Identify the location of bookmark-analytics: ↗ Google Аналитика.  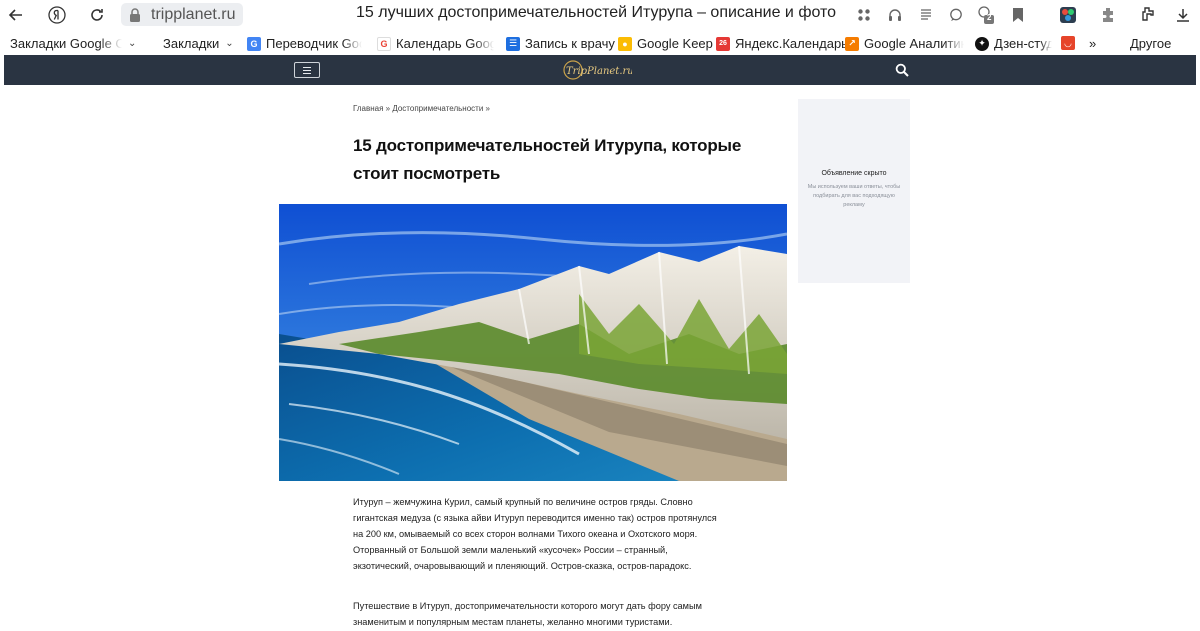
(905, 43).